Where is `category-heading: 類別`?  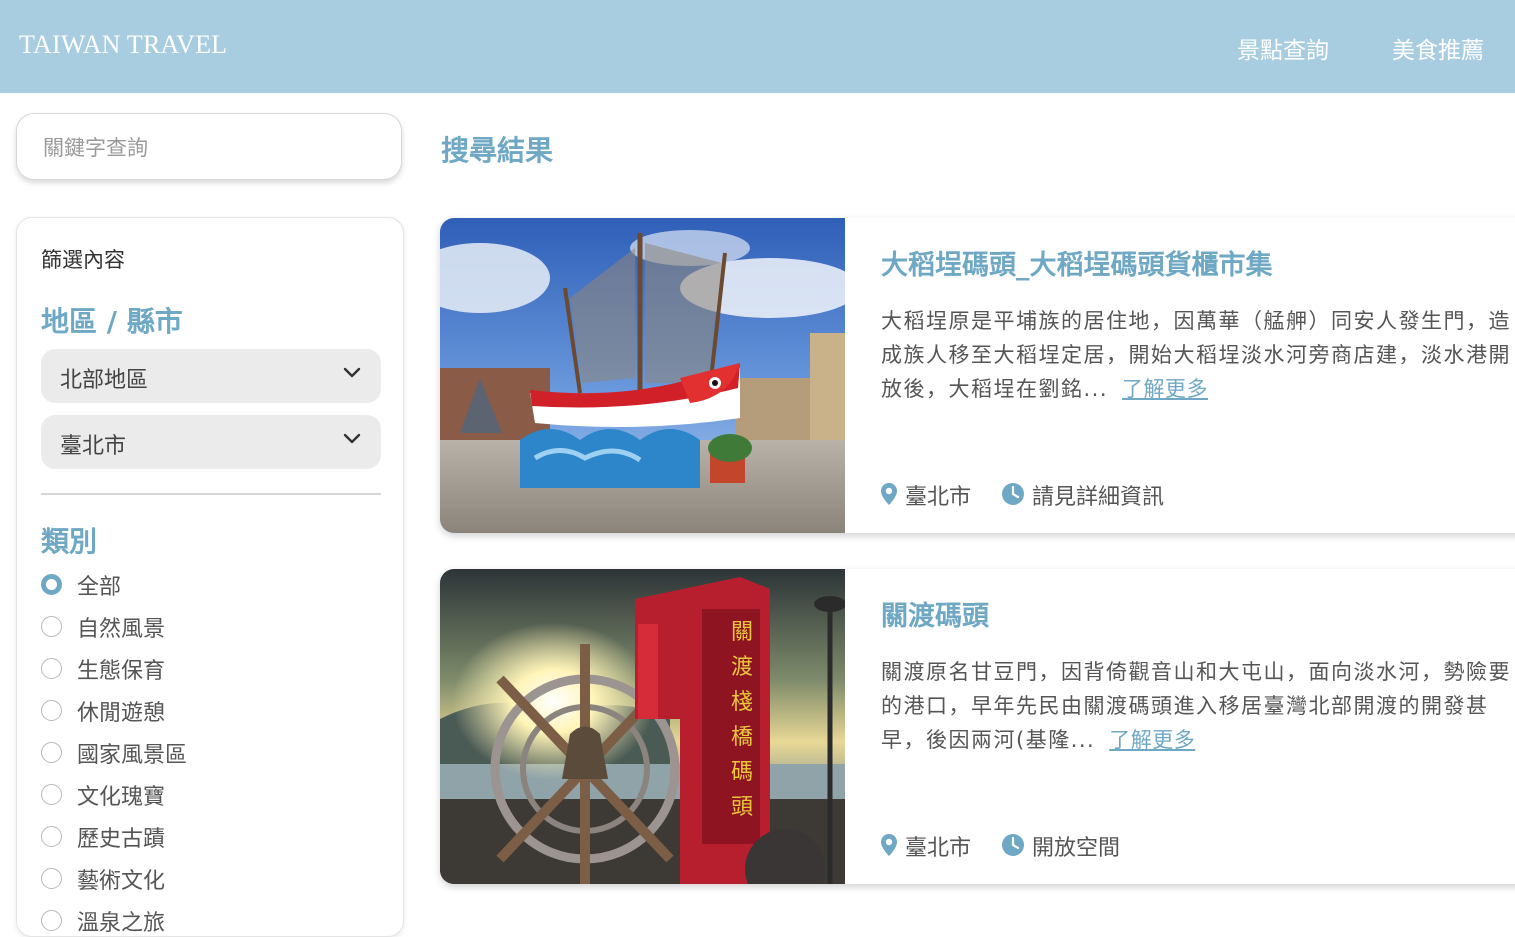 category-heading: 類別 is located at coordinates (69, 541).